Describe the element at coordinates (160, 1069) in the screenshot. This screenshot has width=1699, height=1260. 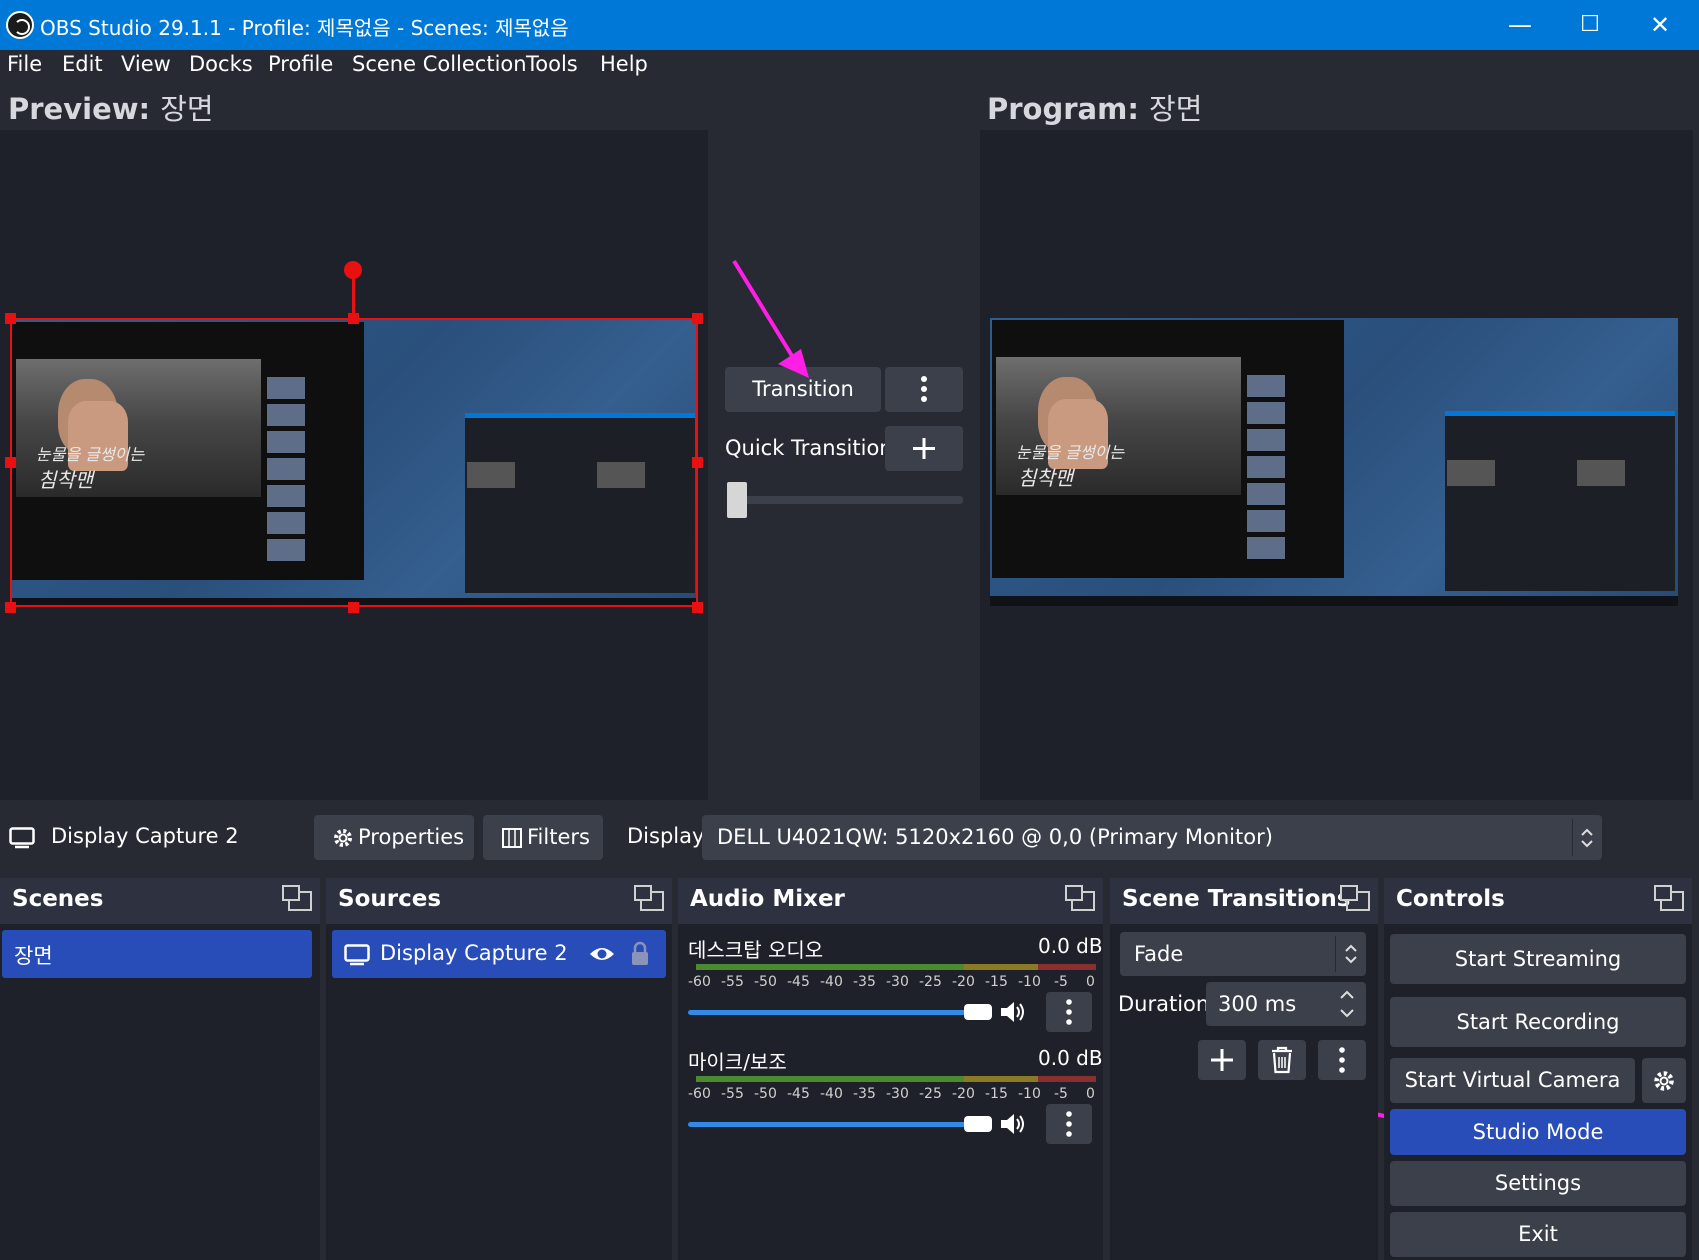
I see `scenes-dock: Scenes 장면` at that location.